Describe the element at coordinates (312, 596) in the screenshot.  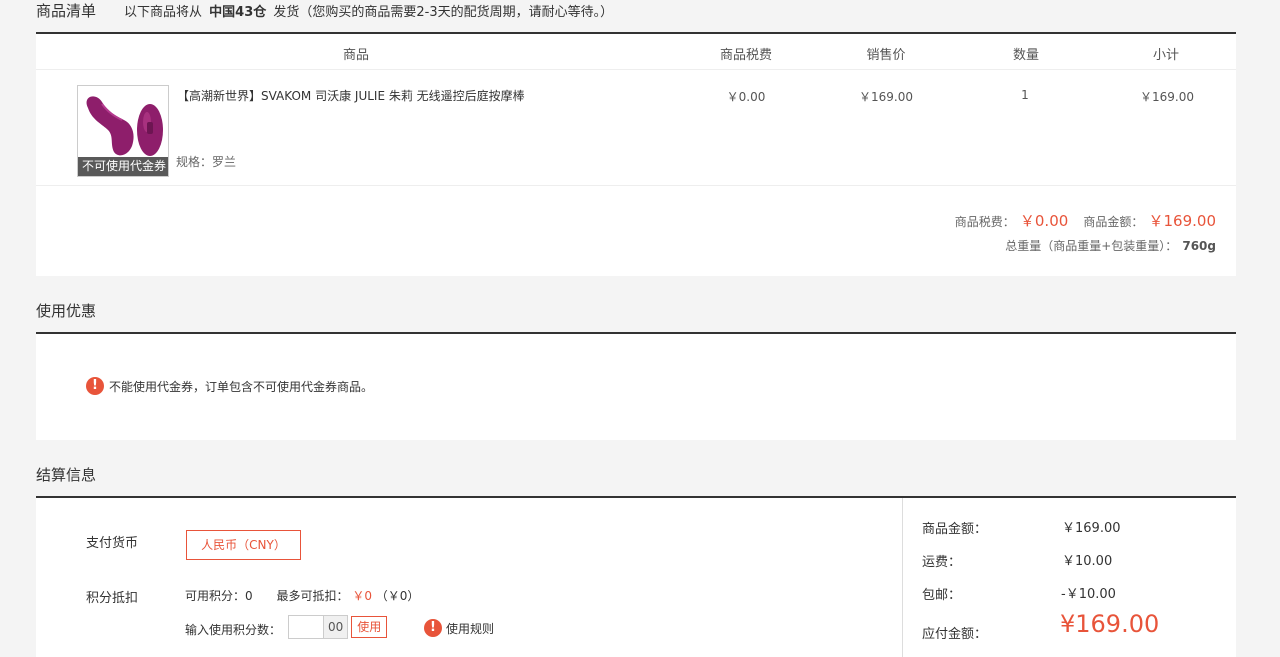
I see `max-deduct-label: 最多可抵扣：` at that location.